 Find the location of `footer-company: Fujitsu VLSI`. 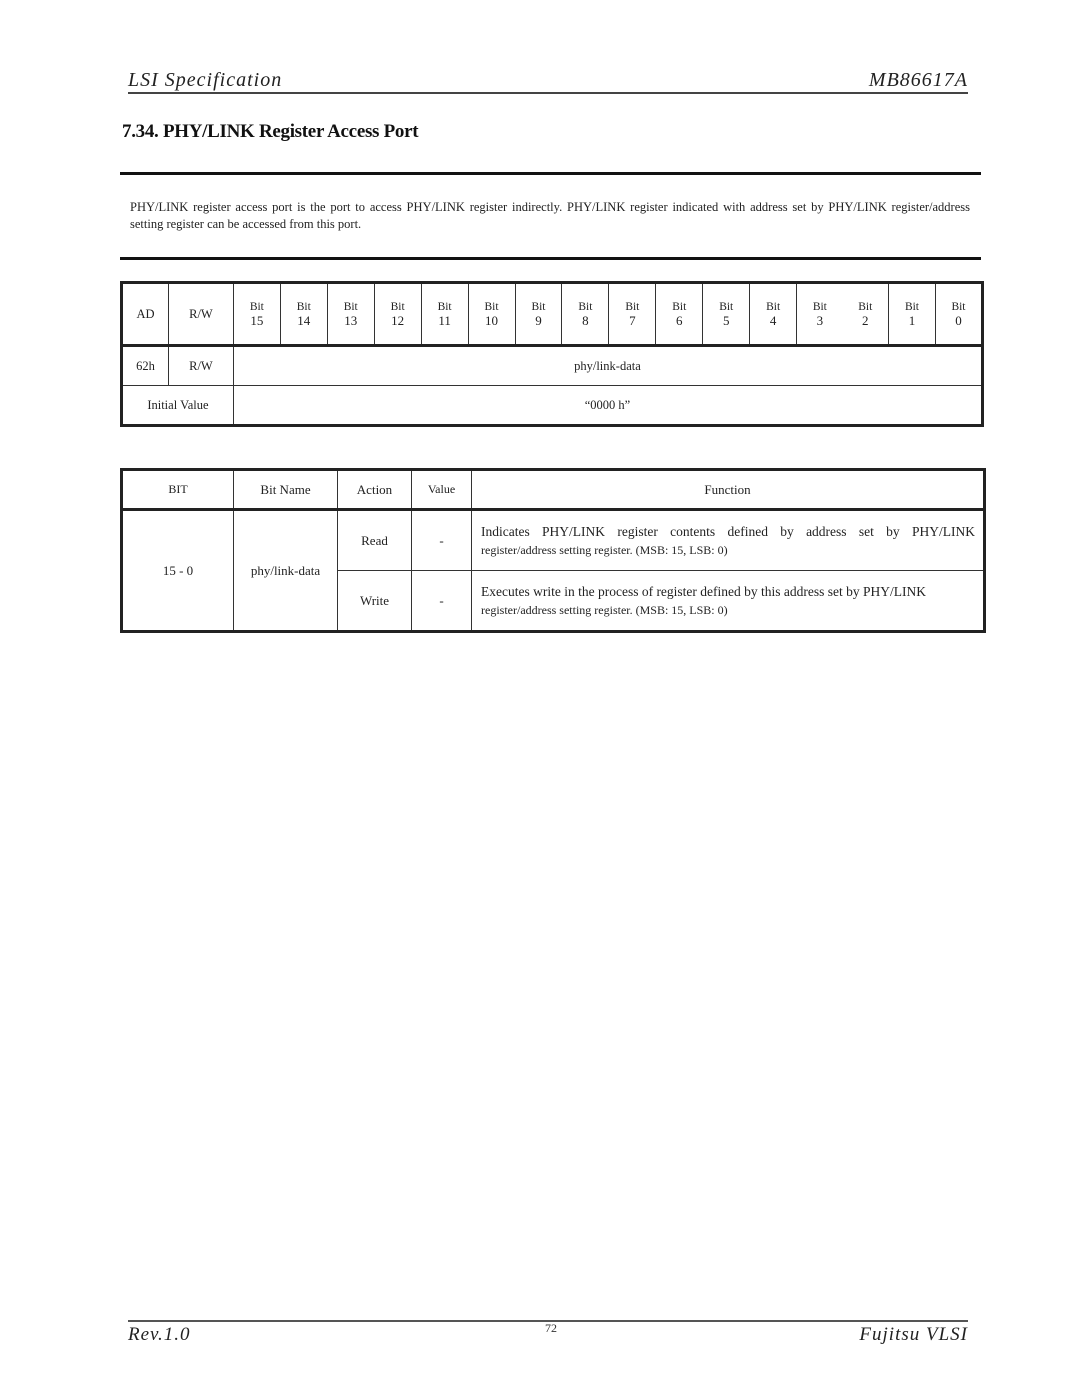

footer-company: Fujitsu VLSI is located at coordinates (913, 1334).